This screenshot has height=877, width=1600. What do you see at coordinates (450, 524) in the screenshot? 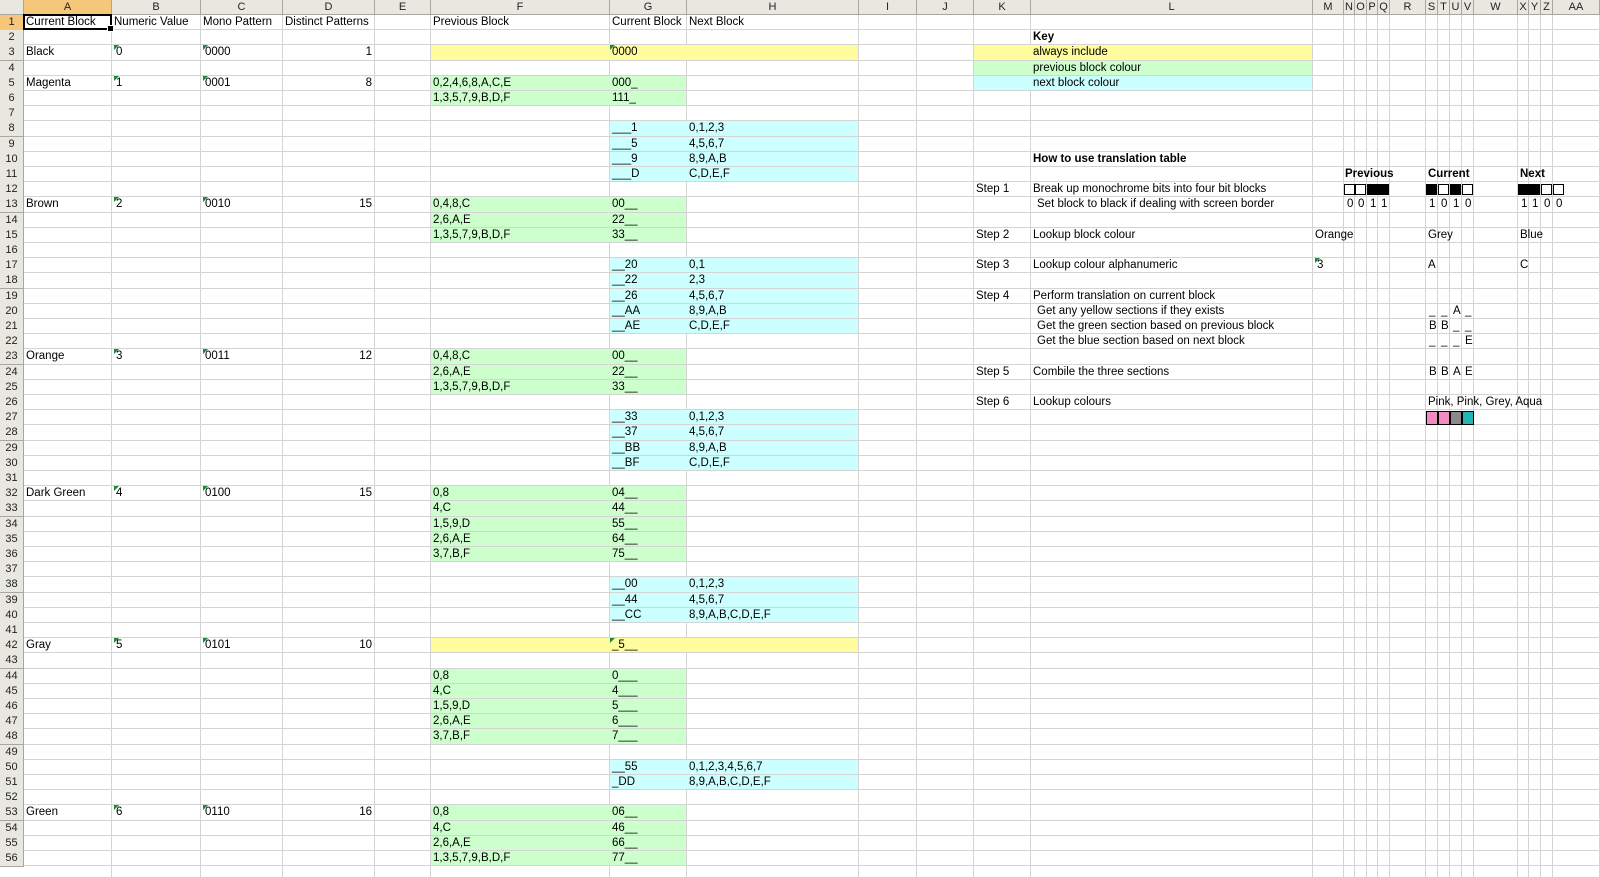
I see `previous-block-cell: 1,5,9,D` at bounding box center [450, 524].